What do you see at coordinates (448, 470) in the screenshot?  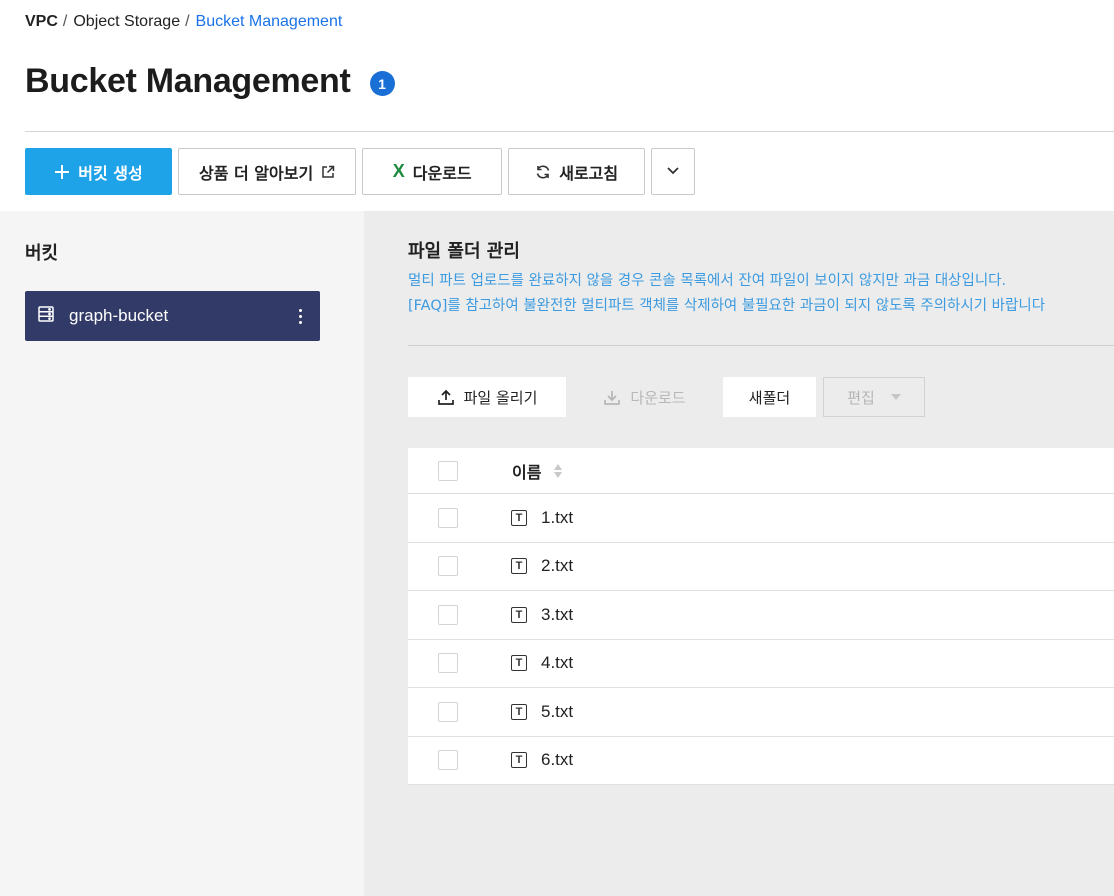 I see `select-all-checkbox` at bounding box center [448, 470].